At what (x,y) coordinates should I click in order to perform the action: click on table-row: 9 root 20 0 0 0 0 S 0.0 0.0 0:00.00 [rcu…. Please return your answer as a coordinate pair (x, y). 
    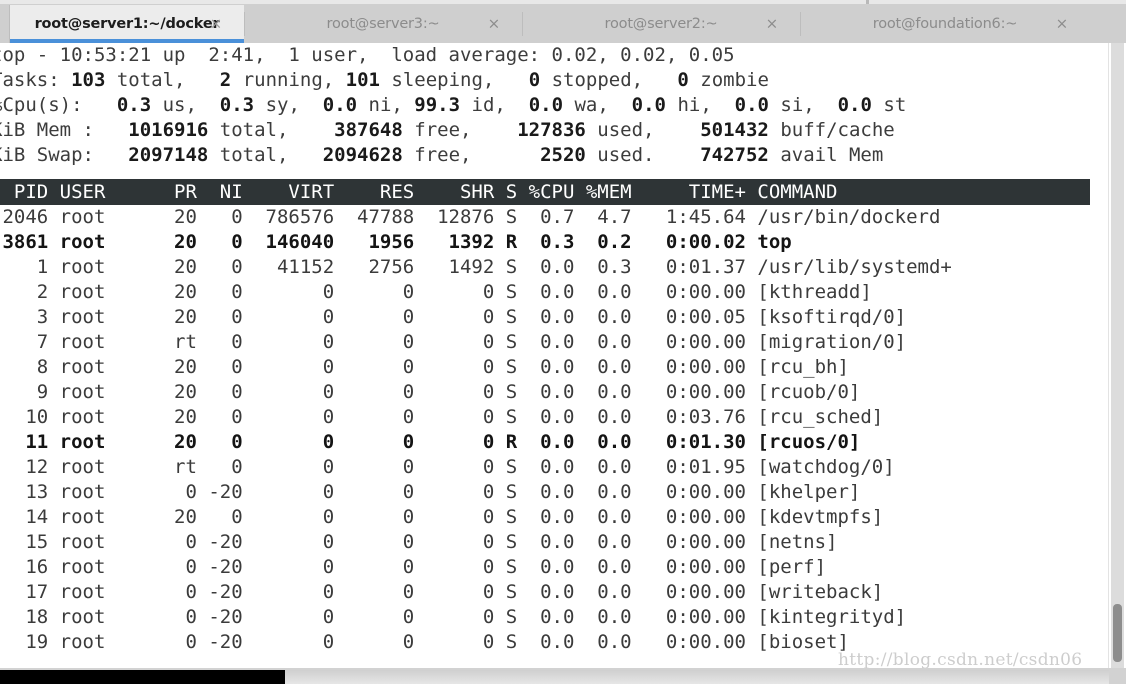
    Looking at the image, I should click on (430, 392).